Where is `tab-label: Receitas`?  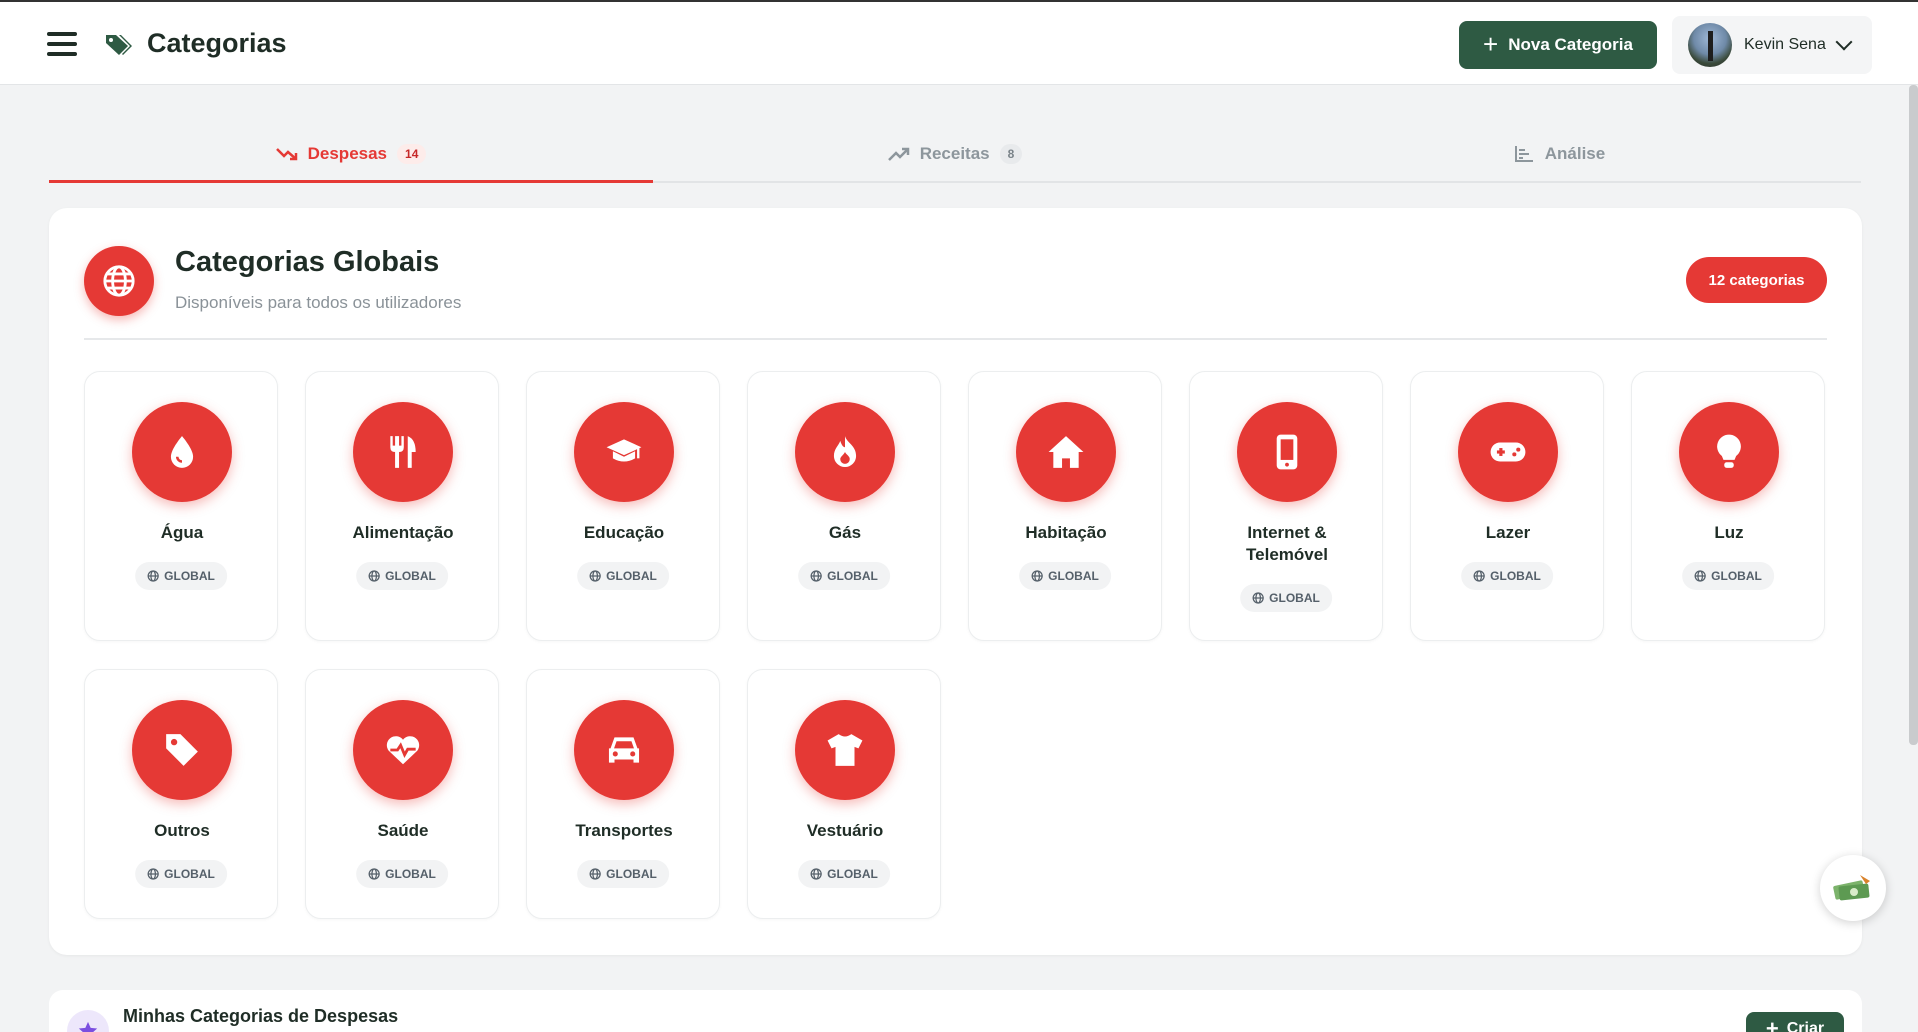
tab-label: Receitas is located at coordinates (954, 153).